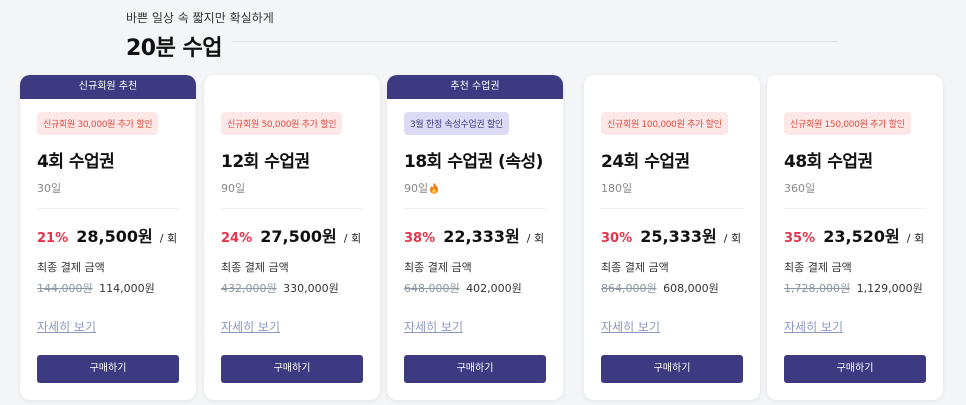 The image size is (966, 405). I want to click on original-price: 648,000원, so click(432, 288).